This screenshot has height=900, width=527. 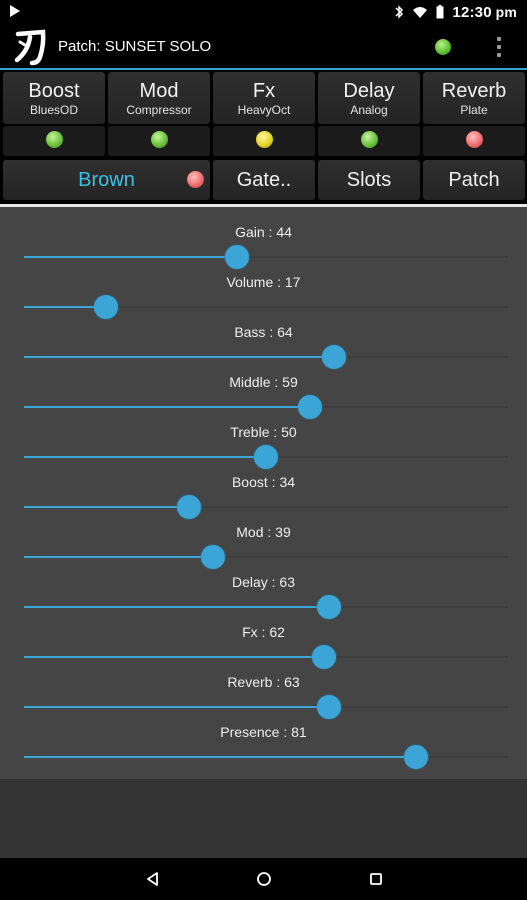 I want to click on slots-button: Slots, so click(x=369, y=180).